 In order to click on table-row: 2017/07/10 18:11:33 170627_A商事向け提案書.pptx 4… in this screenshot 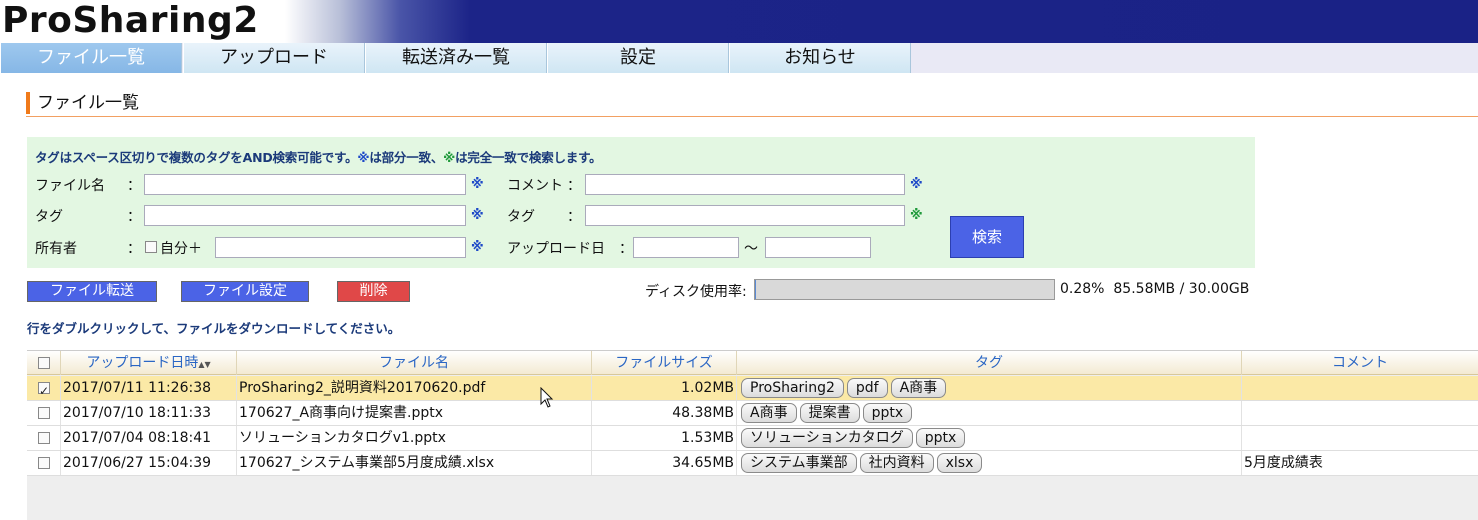, I will do `click(752, 413)`.